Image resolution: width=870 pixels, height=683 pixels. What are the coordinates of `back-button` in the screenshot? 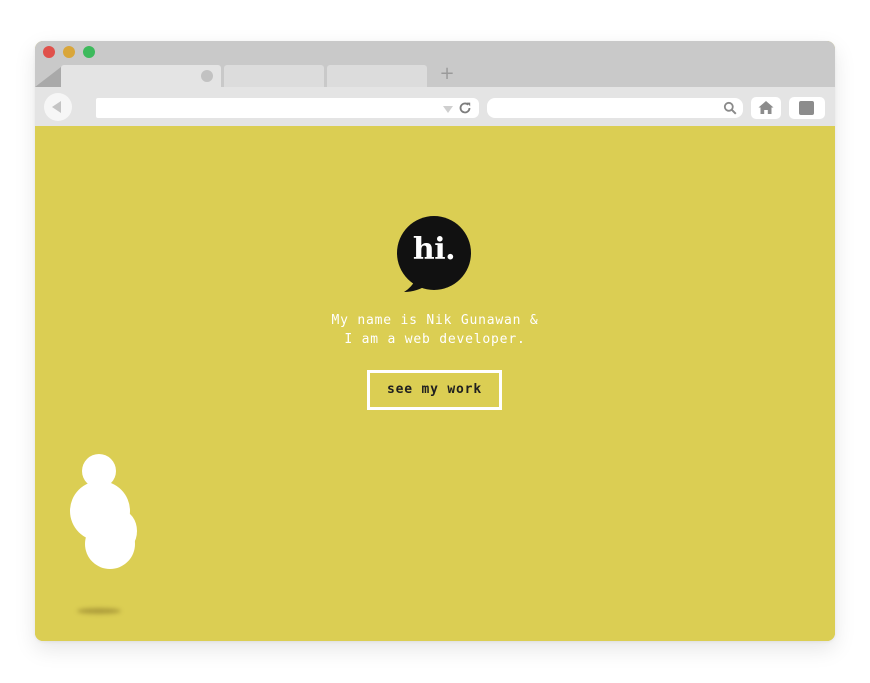 It's located at (58, 107).